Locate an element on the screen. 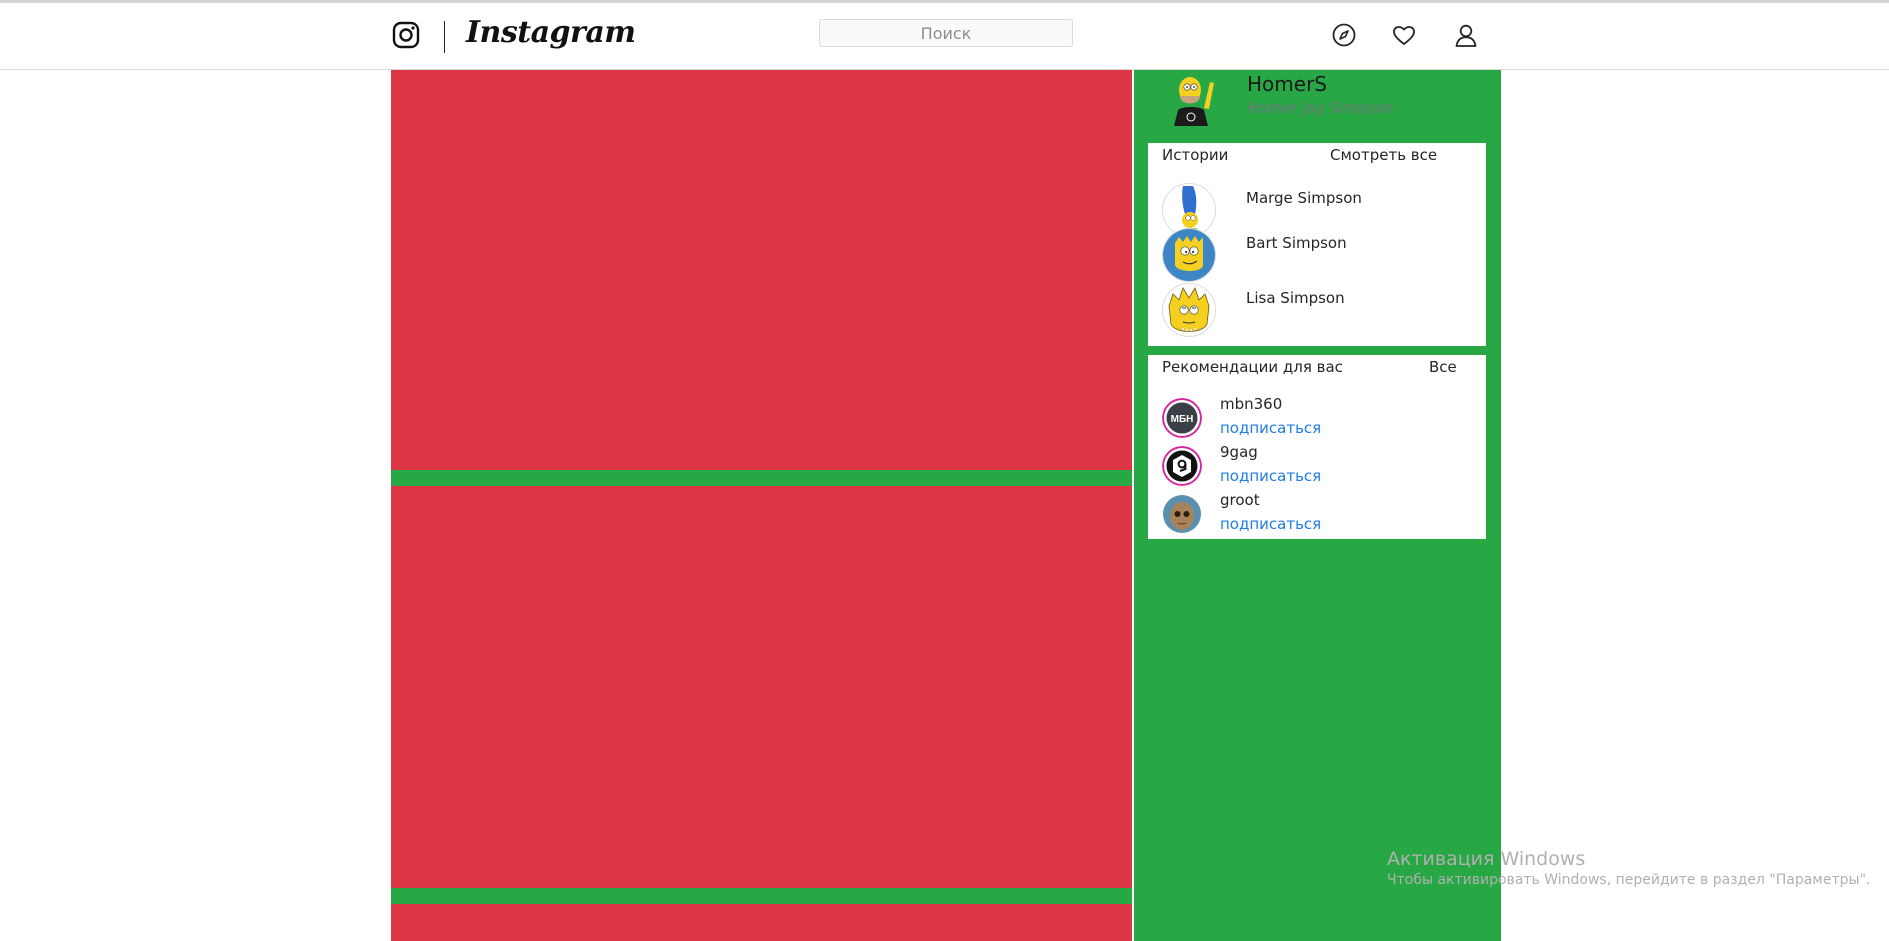 The image size is (1889, 941). story-name: Lisa Simpson is located at coordinates (1295, 298).